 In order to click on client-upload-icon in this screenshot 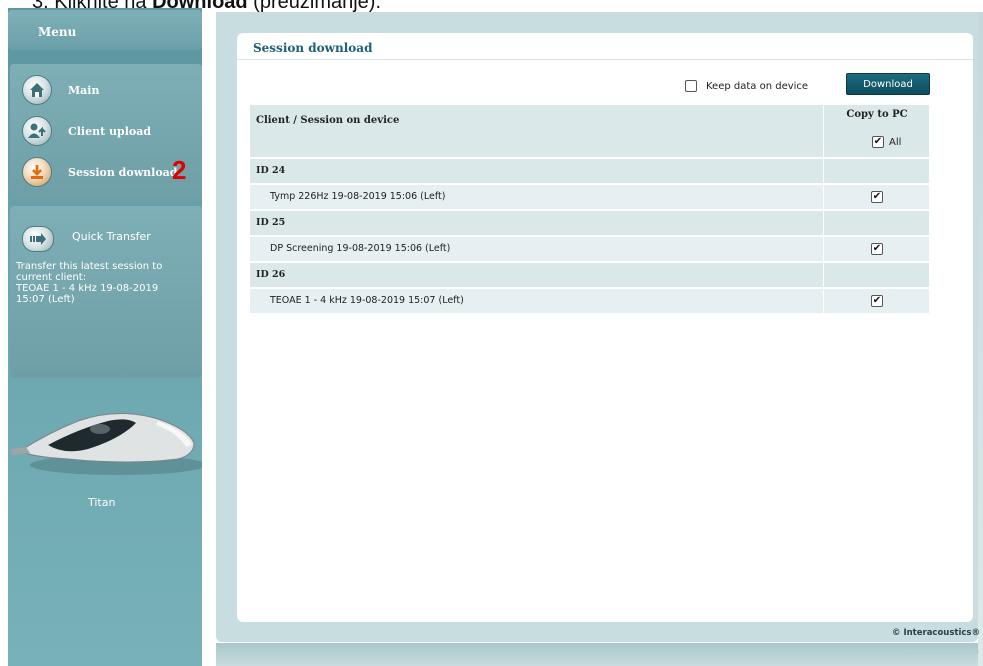, I will do `click(37, 131)`.